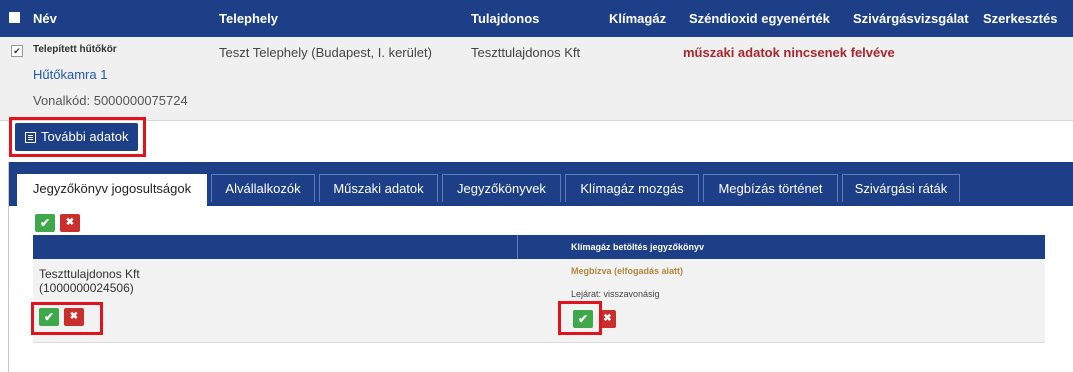  Describe the element at coordinates (263, 188) in the screenshot. I see `tab-subcontractors: Alvállalkozók` at that location.